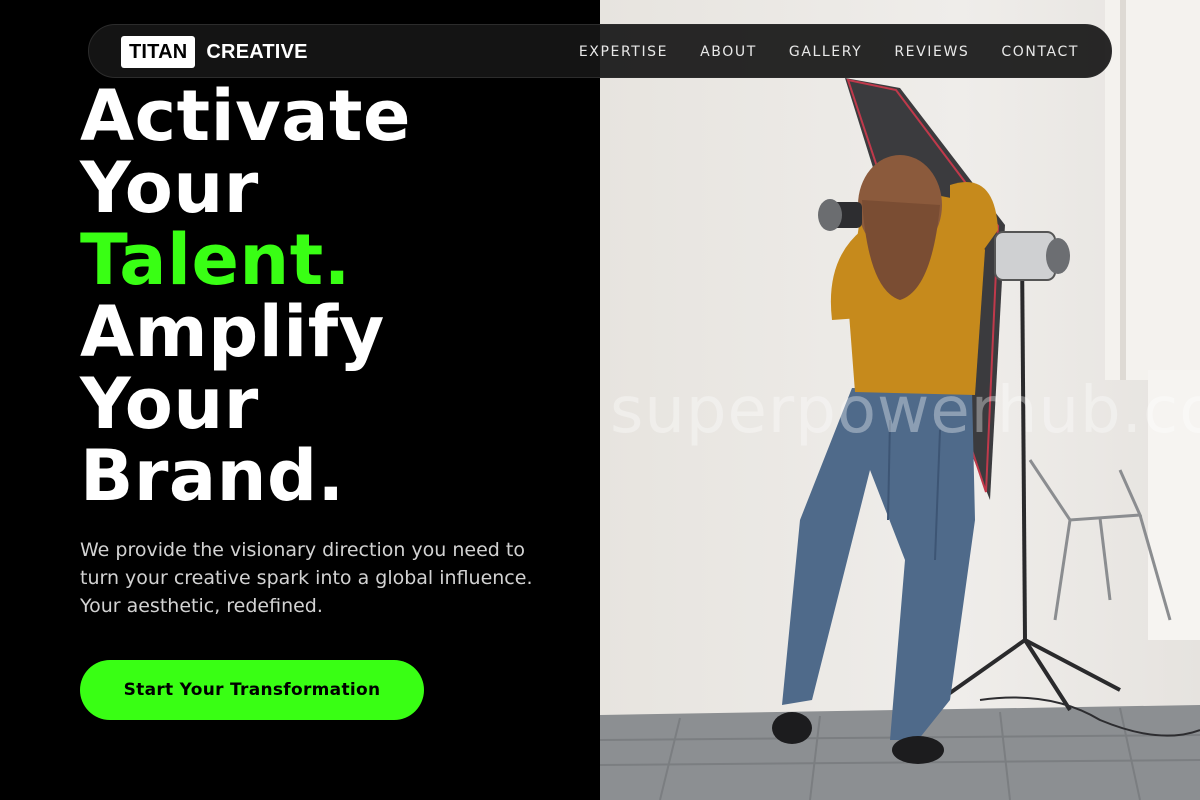 The height and width of the screenshot is (800, 1200). What do you see at coordinates (245, 116) in the screenshot?
I see `headline-line-1: Activate` at bounding box center [245, 116].